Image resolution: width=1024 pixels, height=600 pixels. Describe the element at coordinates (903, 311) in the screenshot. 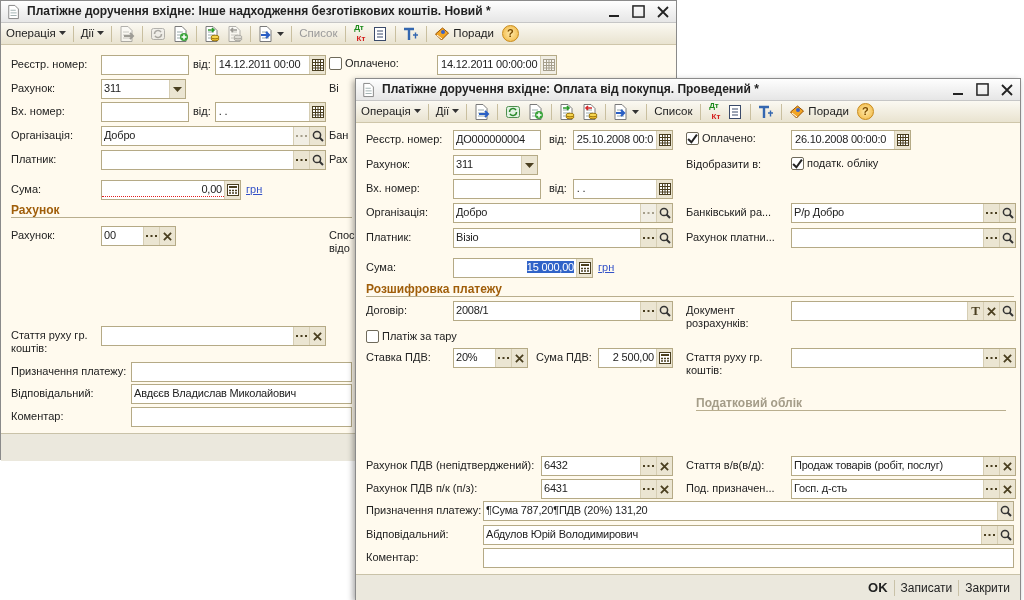

I see `input-field: T` at that location.